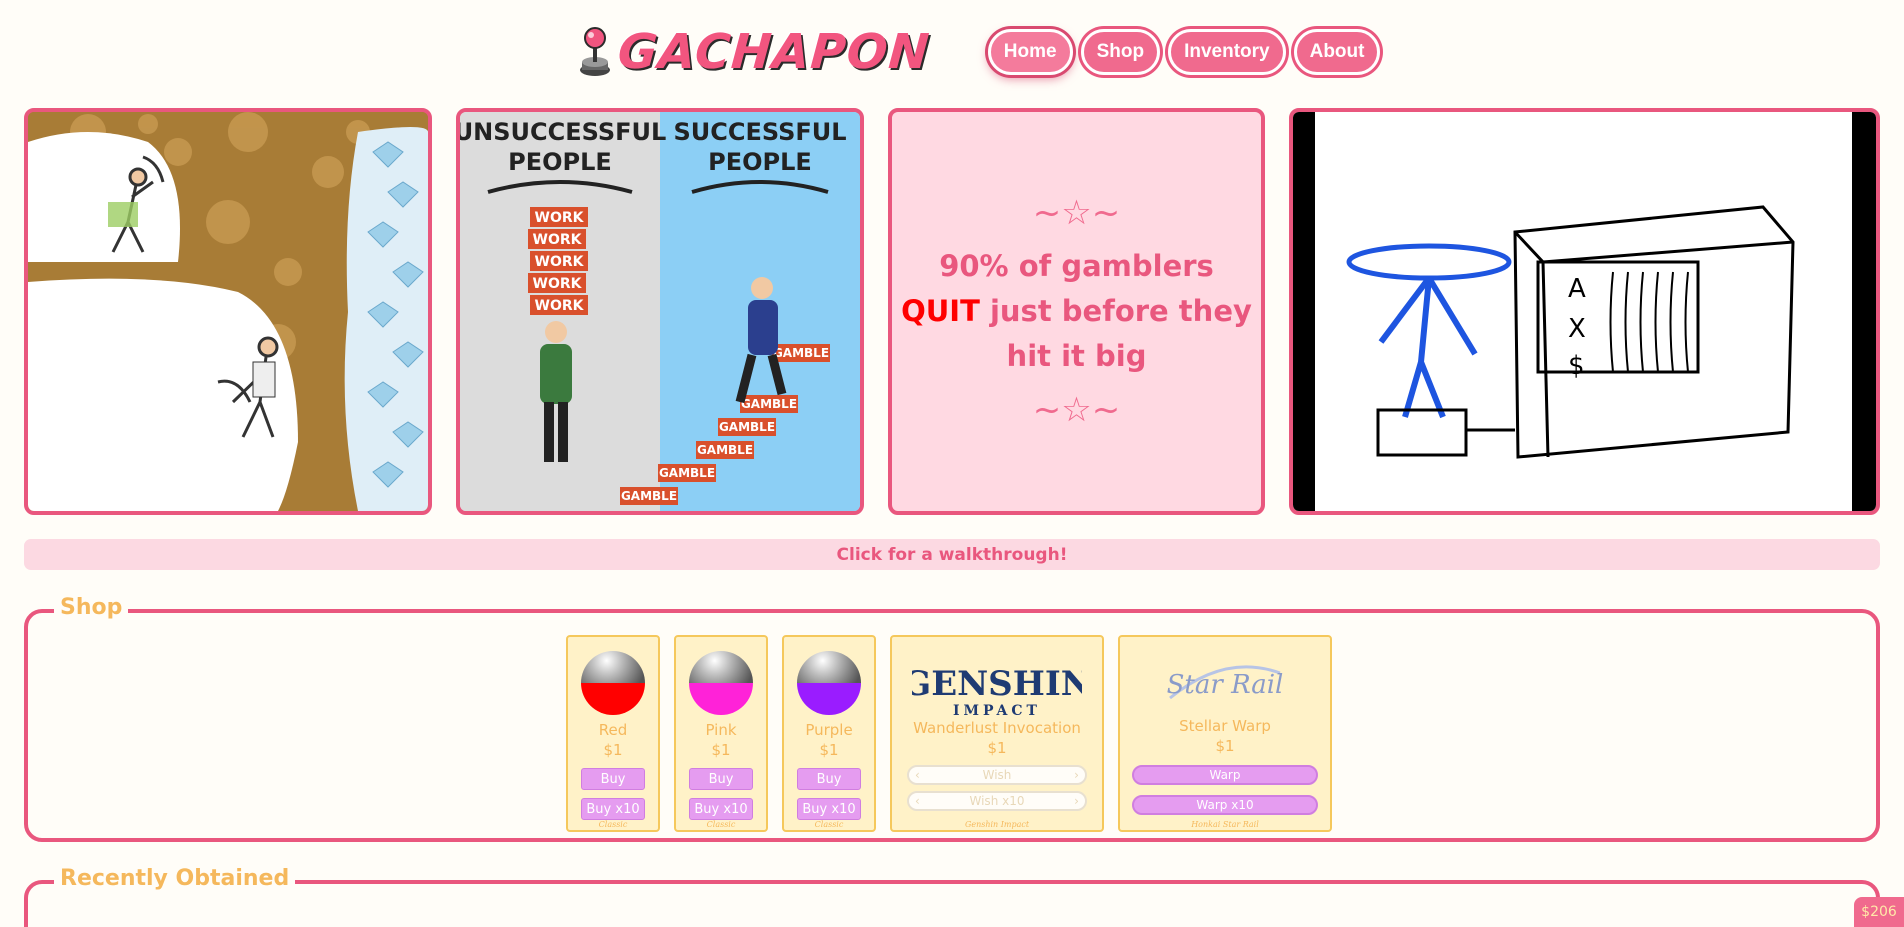  What do you see at coordinates (595, 52) in the screenshot?
I see `joystick-icon` at bounding box center [595, 52].